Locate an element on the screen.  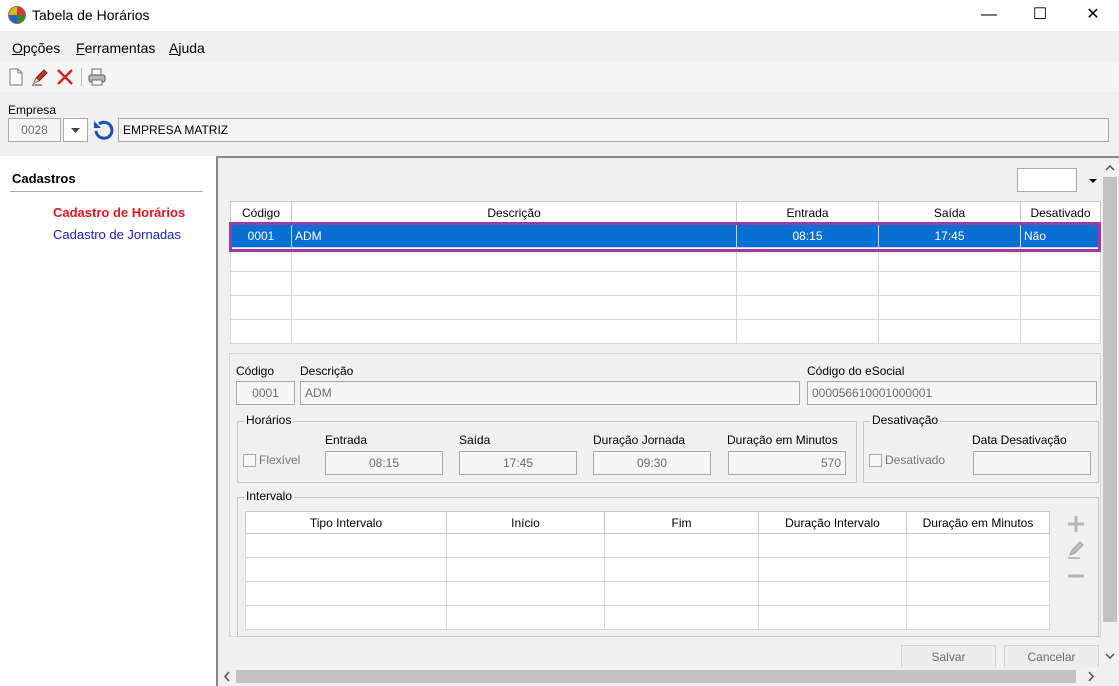
sidebar-title: Cadastros is located at coordinates (44, 178).